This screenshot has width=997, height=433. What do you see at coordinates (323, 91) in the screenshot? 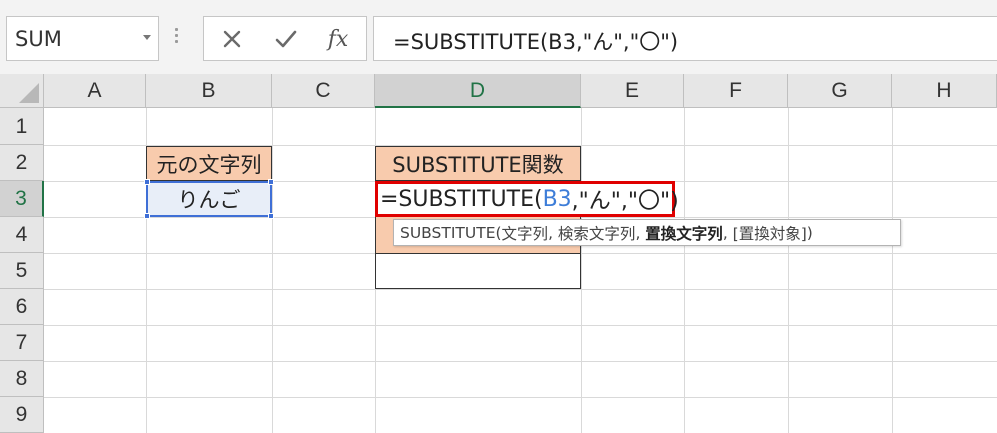
I see `column-header-c: C` at bounding box center [323, 91].